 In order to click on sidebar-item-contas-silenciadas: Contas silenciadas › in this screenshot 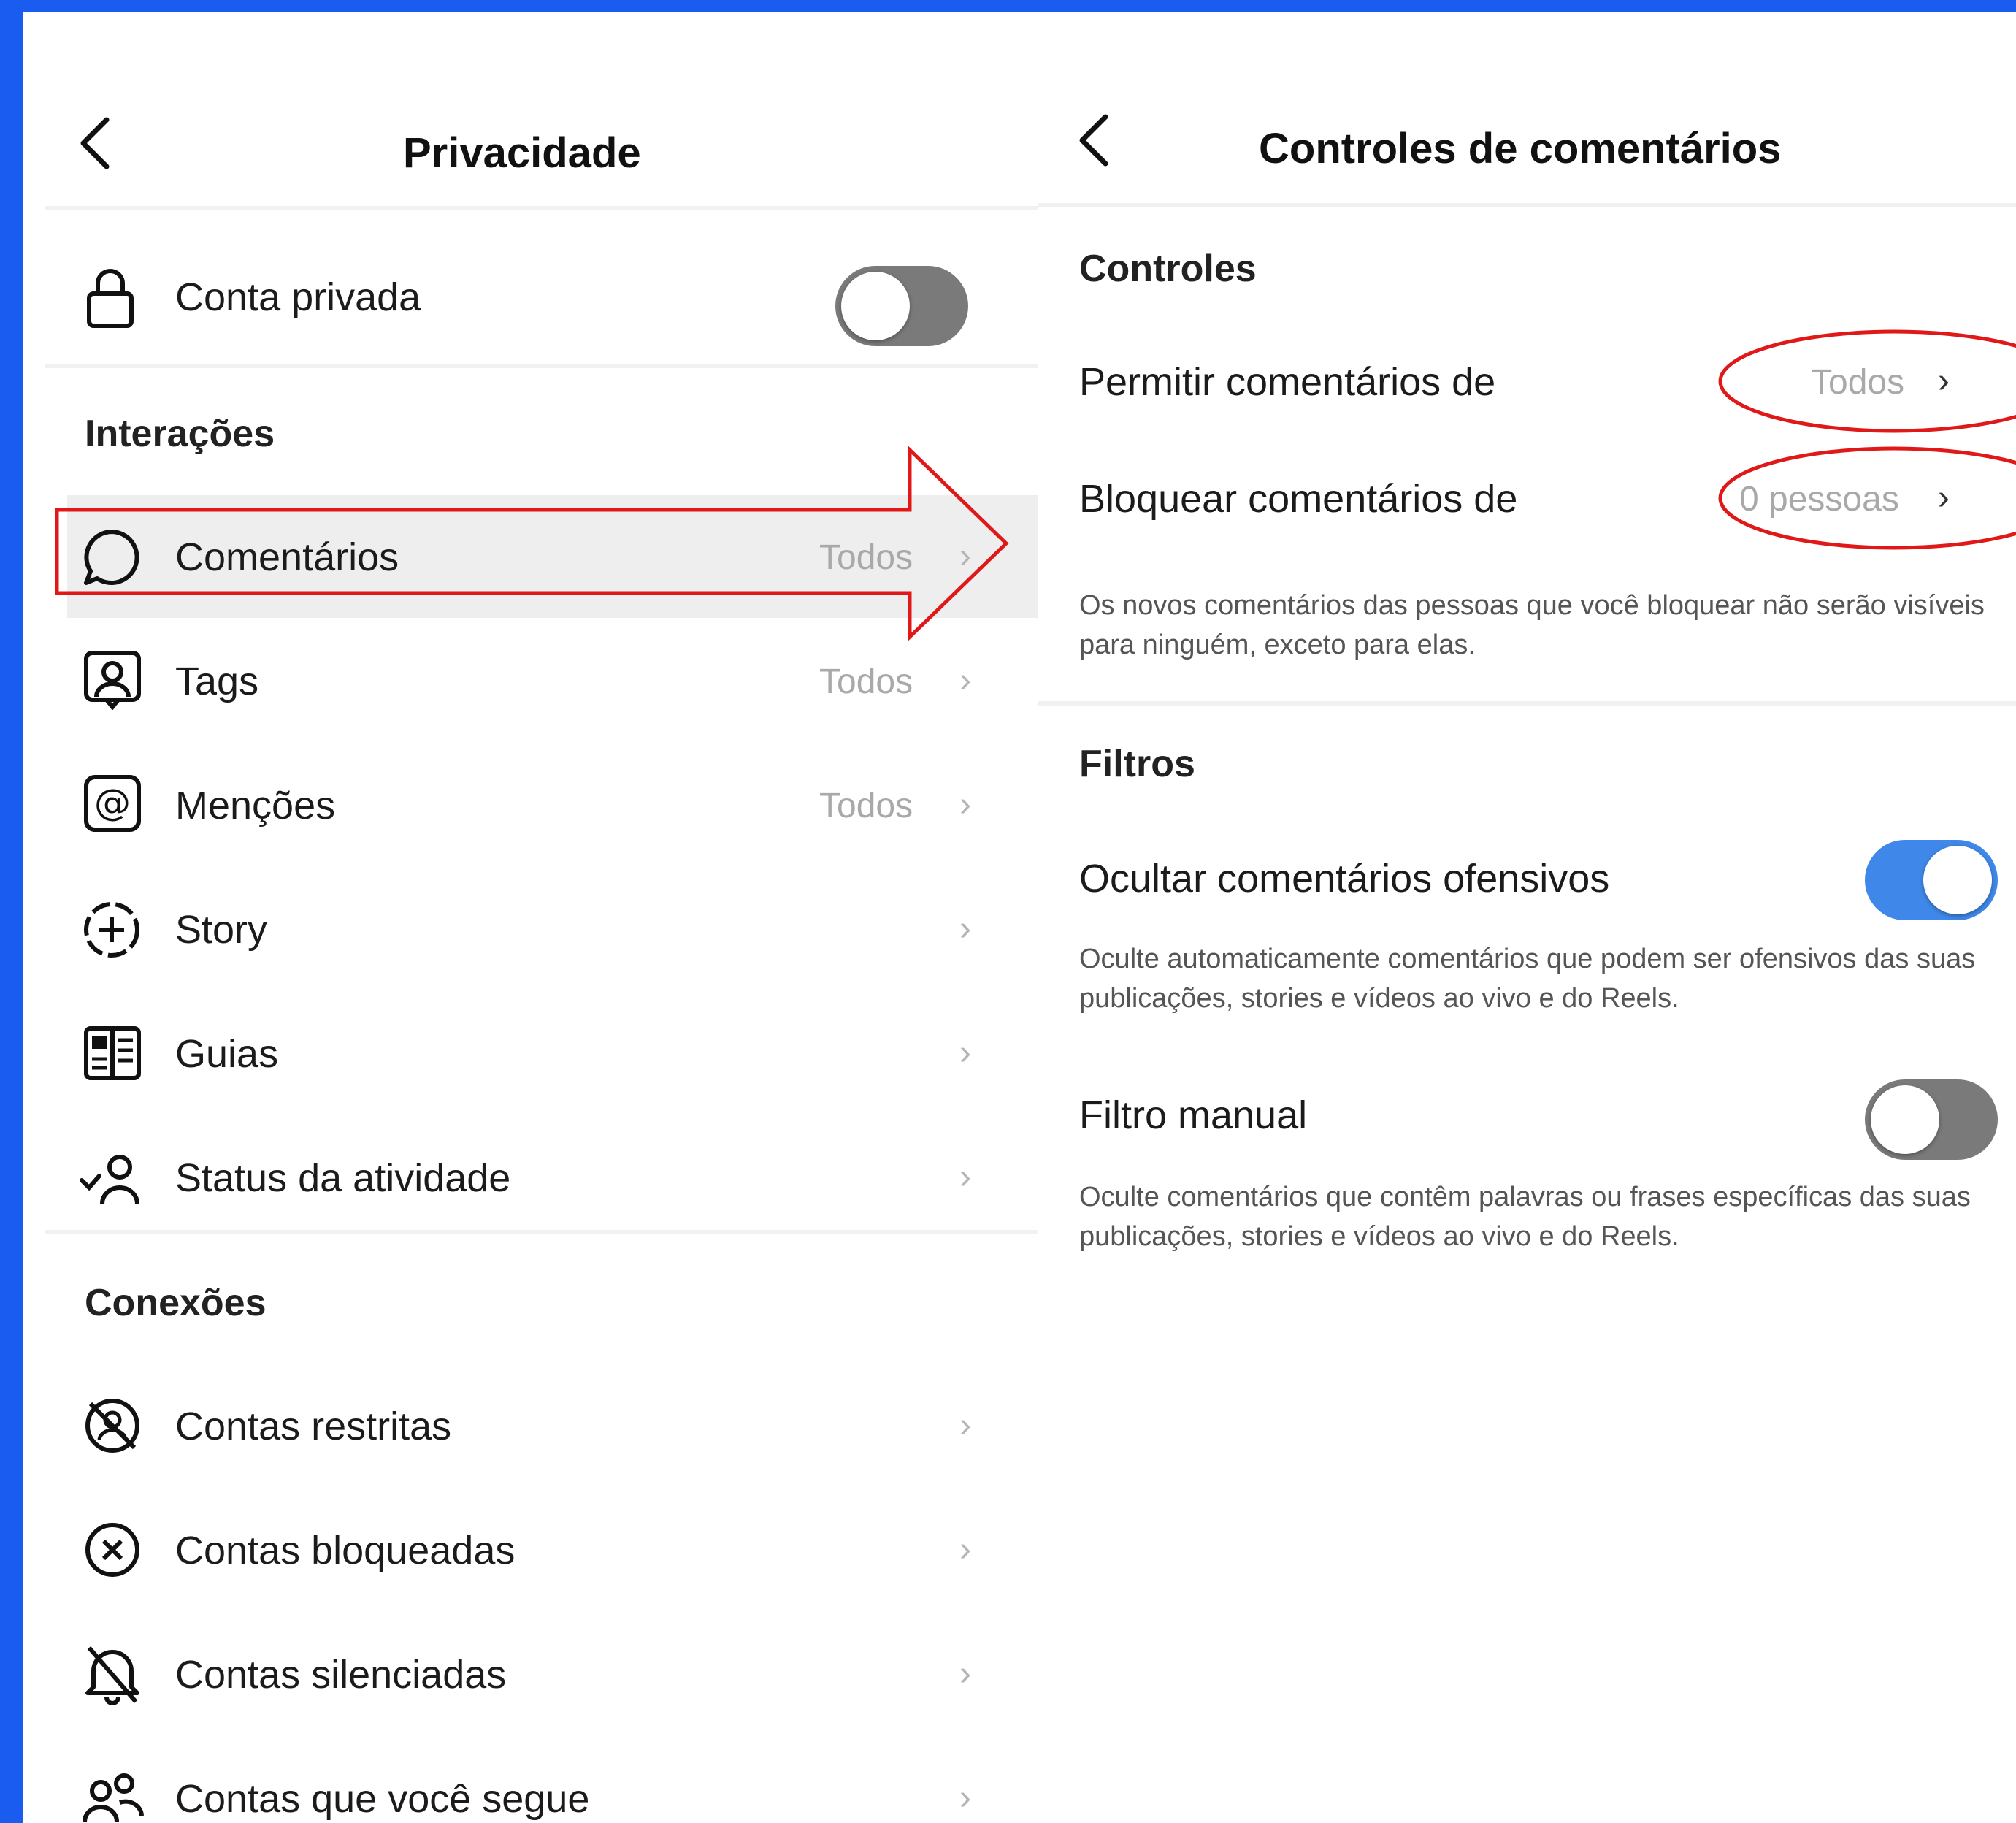, I will do `click(530, 1674)`.